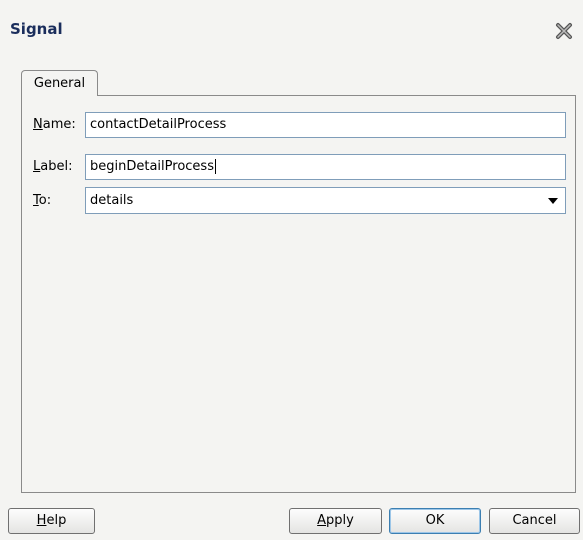  Describe the element at coordinates (41, 520) in the screenshot. I see `help-mnemonic: H` at that location.